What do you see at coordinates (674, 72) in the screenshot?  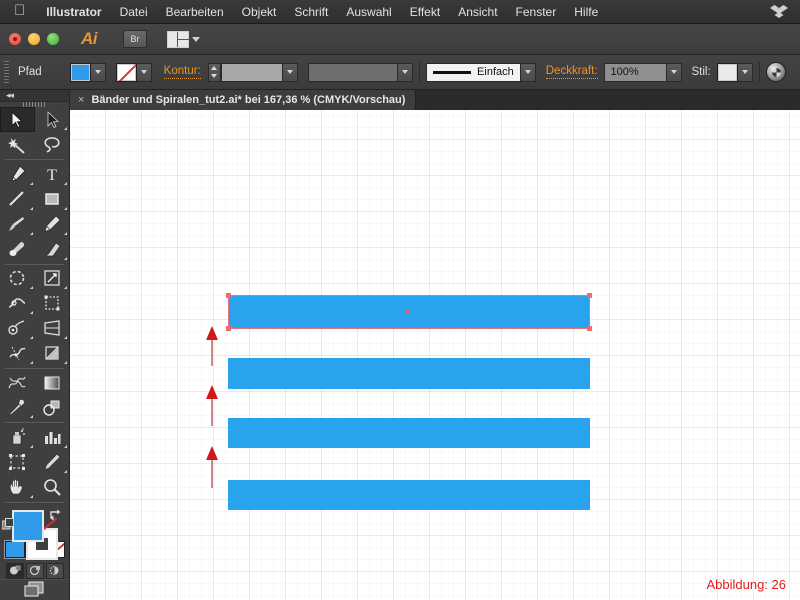 I see `opacity-dropdown` at bounding box center [674, 72].